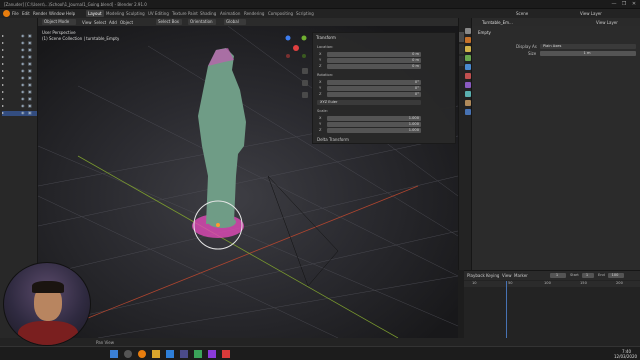 Image resolution: width=640 pixels, height=360 pixels. What do you see at coordinates (374, 88) in the screenshot?
I see `rotation-y-field: 0°` at bounding box center [374, 88].